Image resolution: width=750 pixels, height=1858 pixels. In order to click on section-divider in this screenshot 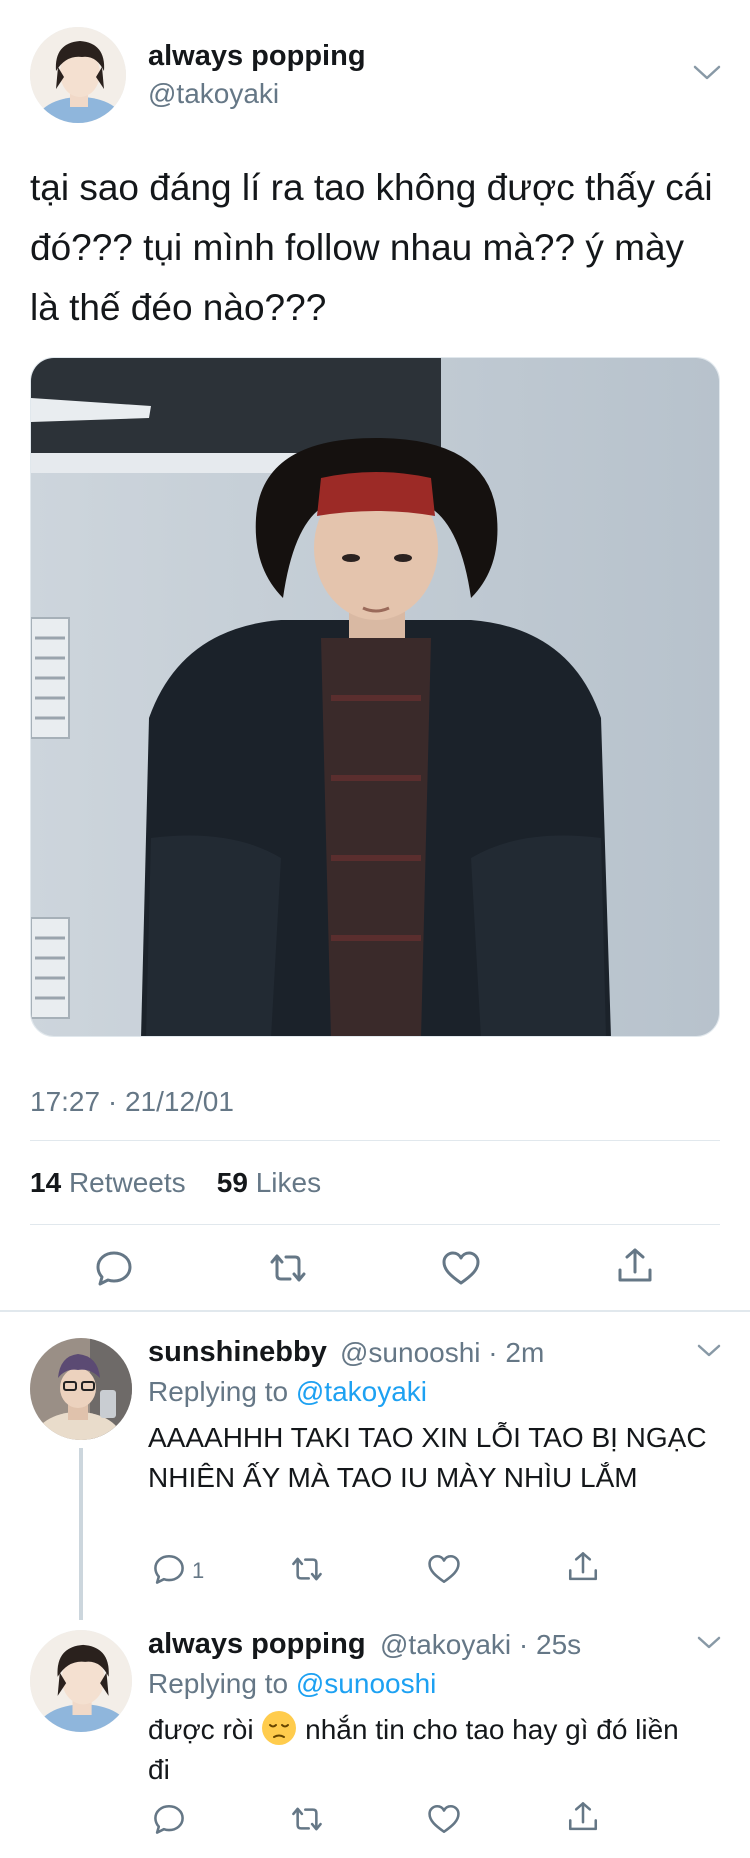, I will do `click(375, 1311)`.